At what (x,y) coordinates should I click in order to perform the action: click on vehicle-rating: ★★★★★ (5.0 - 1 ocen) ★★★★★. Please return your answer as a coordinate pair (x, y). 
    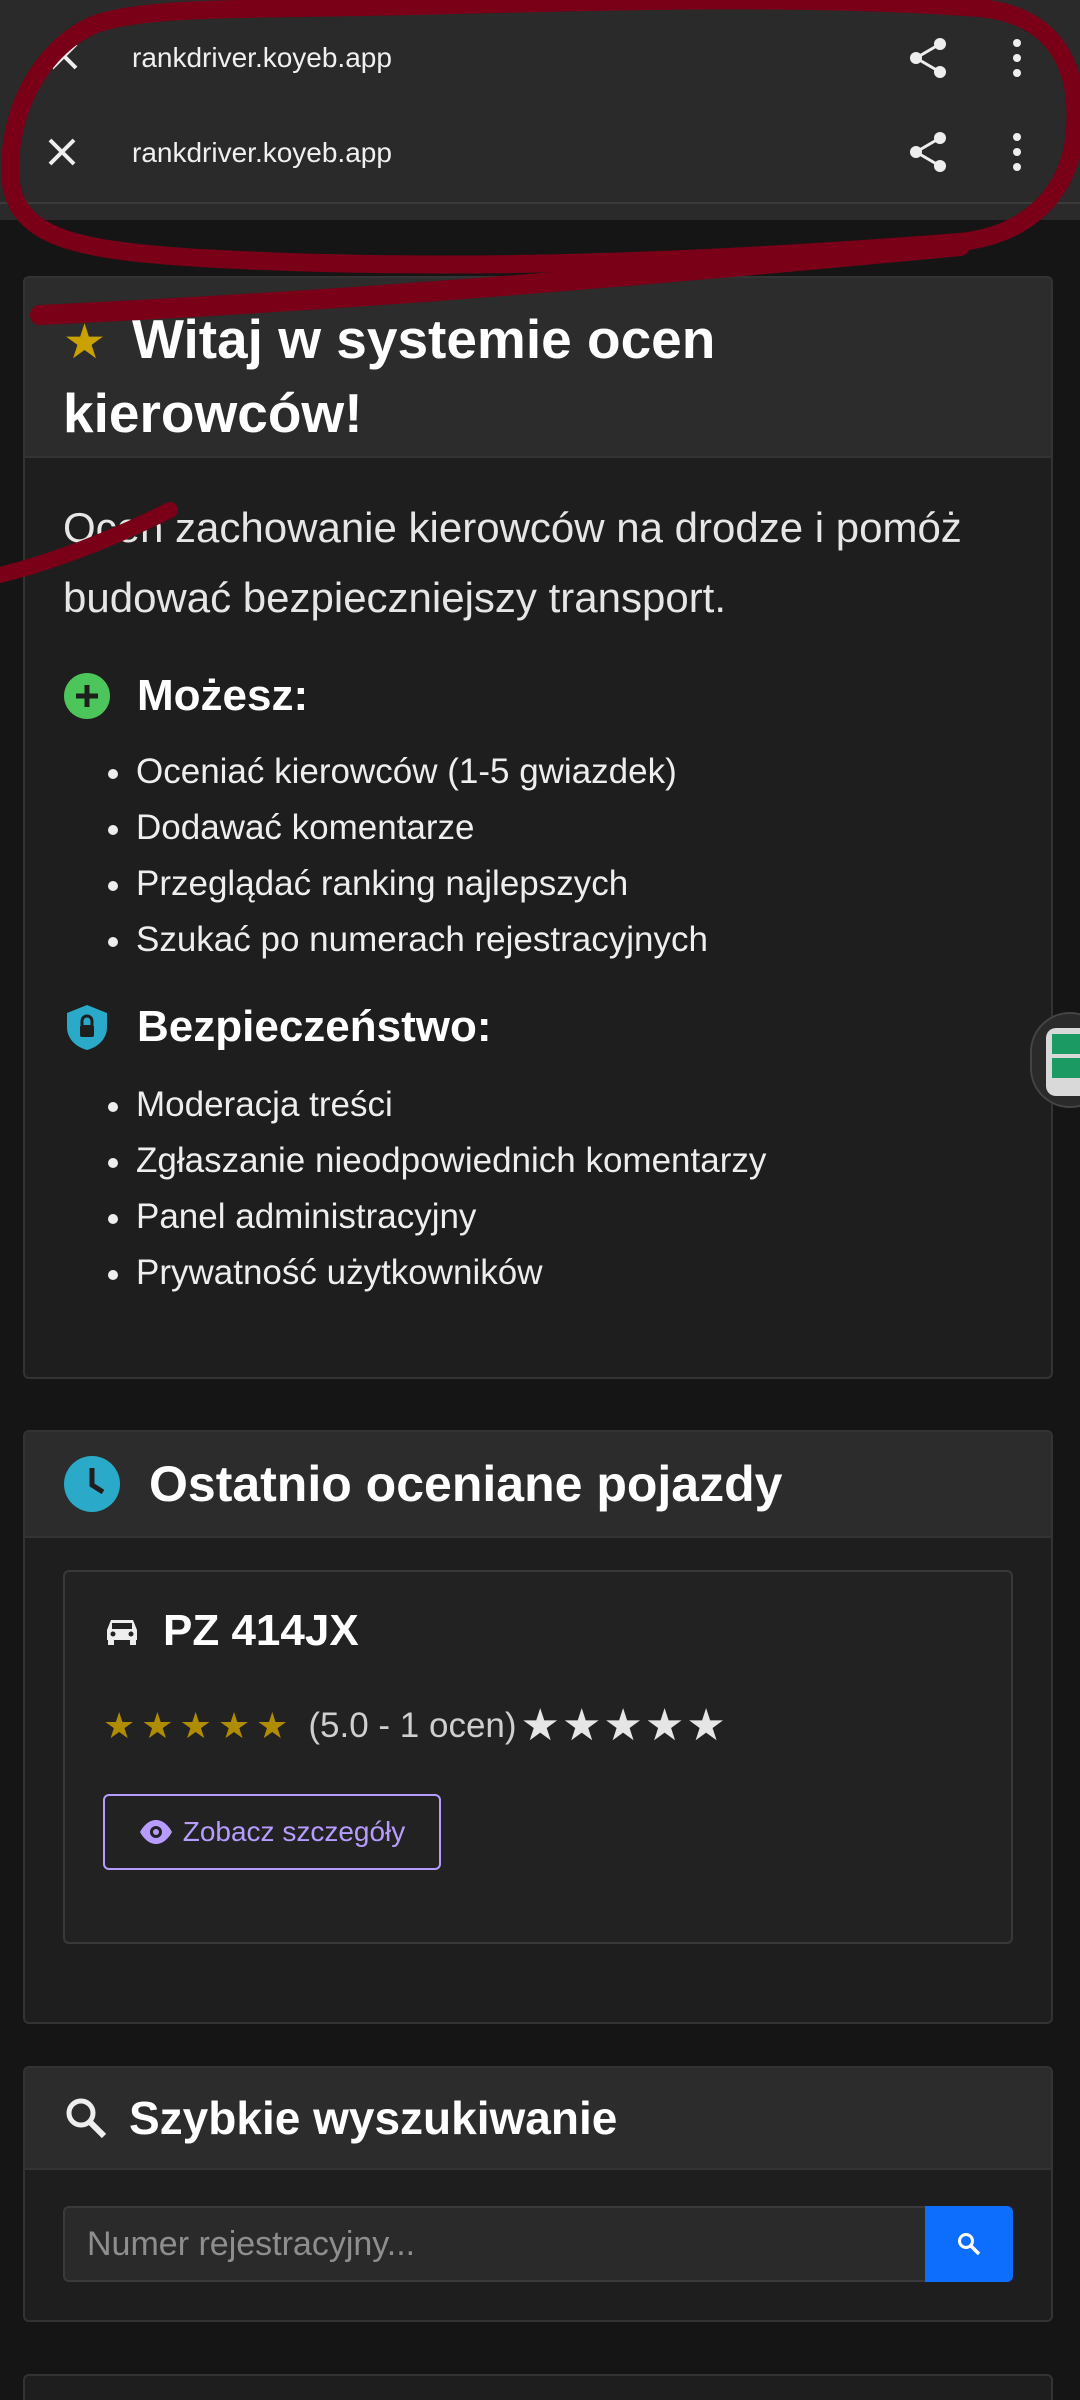
    Looking at the image, I should click on (415, 1725).